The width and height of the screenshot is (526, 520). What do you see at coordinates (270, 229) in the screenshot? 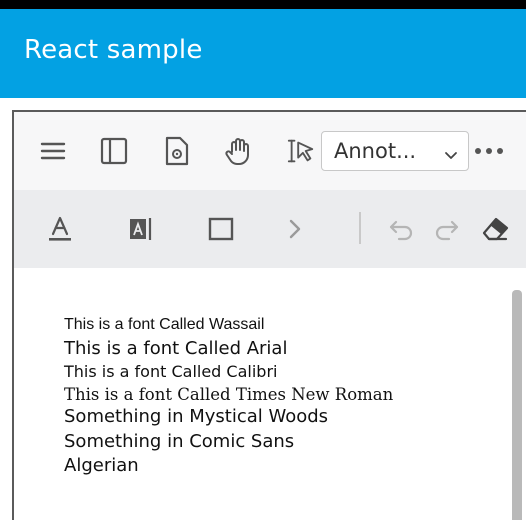
I see `annotation-toolbar` at bounding box center [270, 229].